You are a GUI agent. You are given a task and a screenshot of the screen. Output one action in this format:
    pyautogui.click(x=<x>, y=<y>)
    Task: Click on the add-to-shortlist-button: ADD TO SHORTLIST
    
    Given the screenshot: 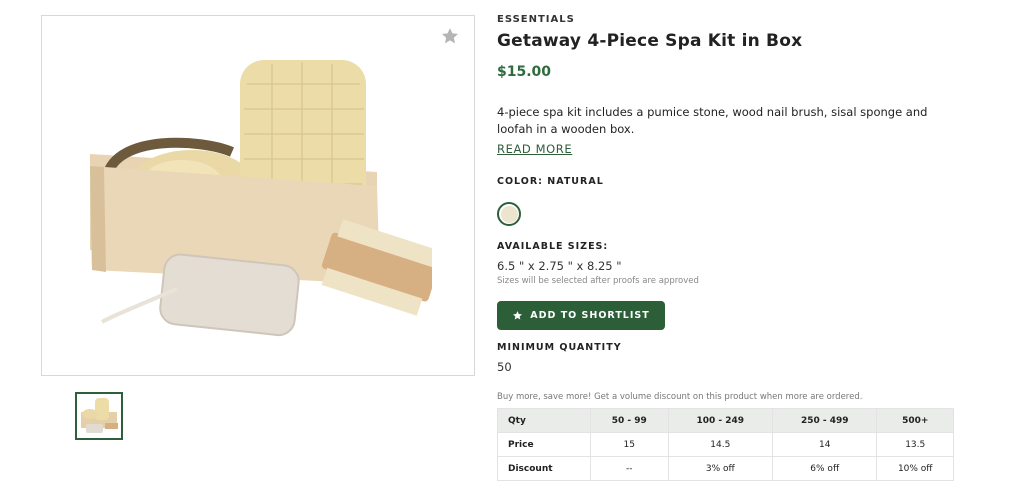 What is the action you would take?
    pyautogui.click(x=581, y=315)
    